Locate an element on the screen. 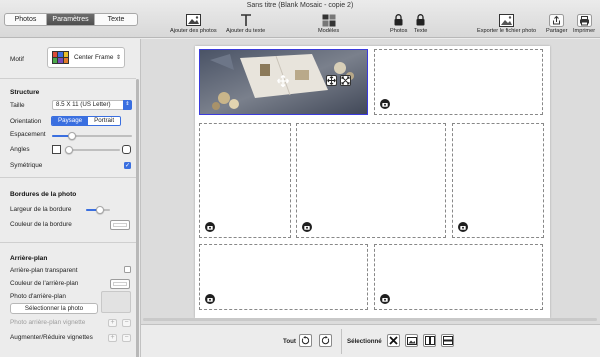 The height and width of the screenshot is (357, 600). window-title: Sans titre (Blank Mosaic - copie 2) is located at coordinates (300, 5).